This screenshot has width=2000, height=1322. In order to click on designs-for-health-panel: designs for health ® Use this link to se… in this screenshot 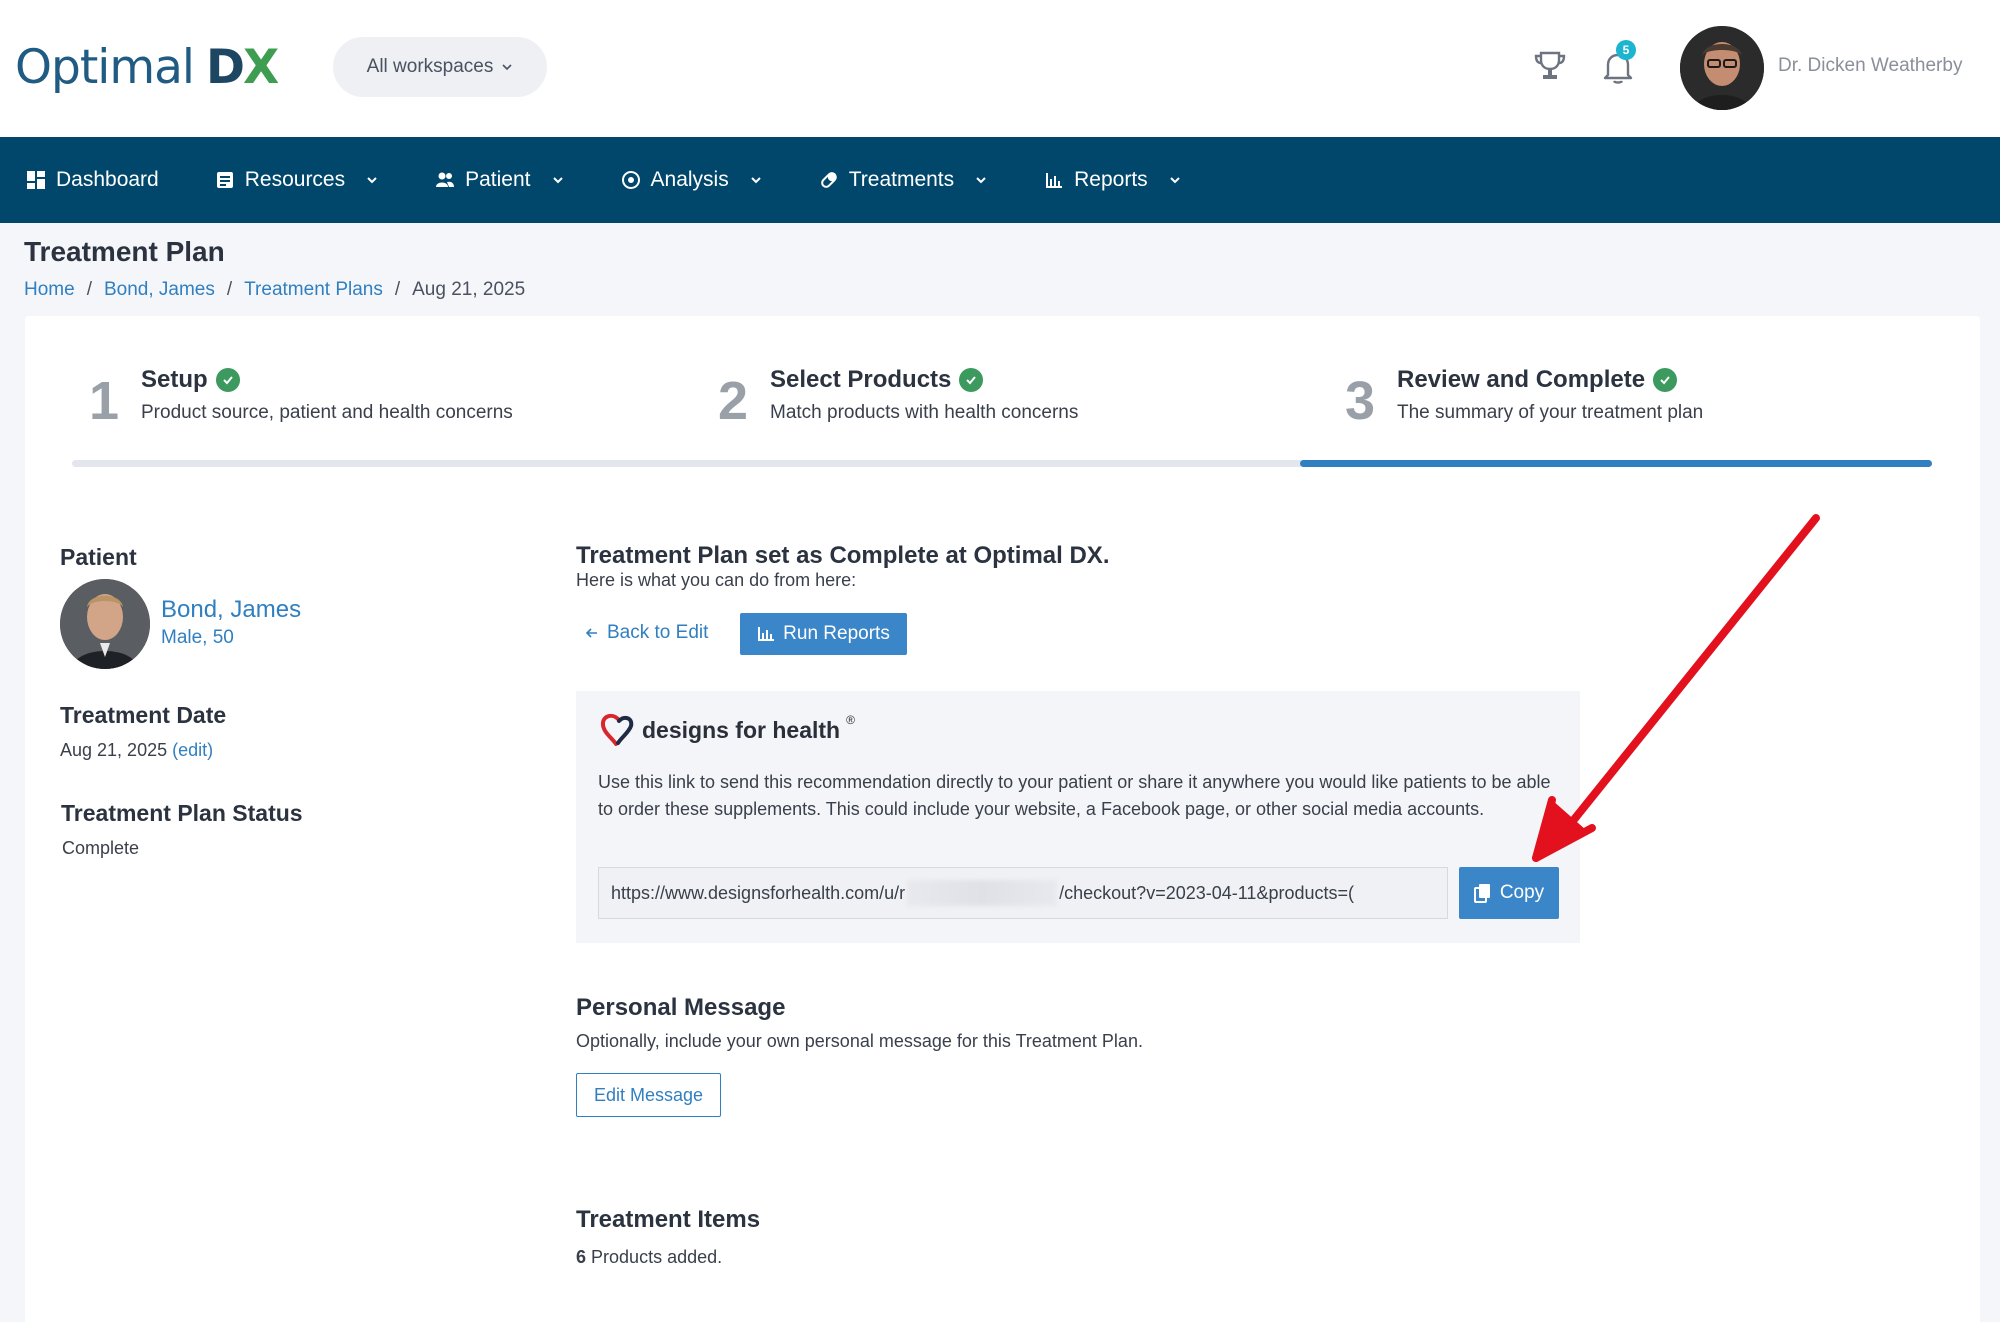, I will do `click(1078, 817)`.